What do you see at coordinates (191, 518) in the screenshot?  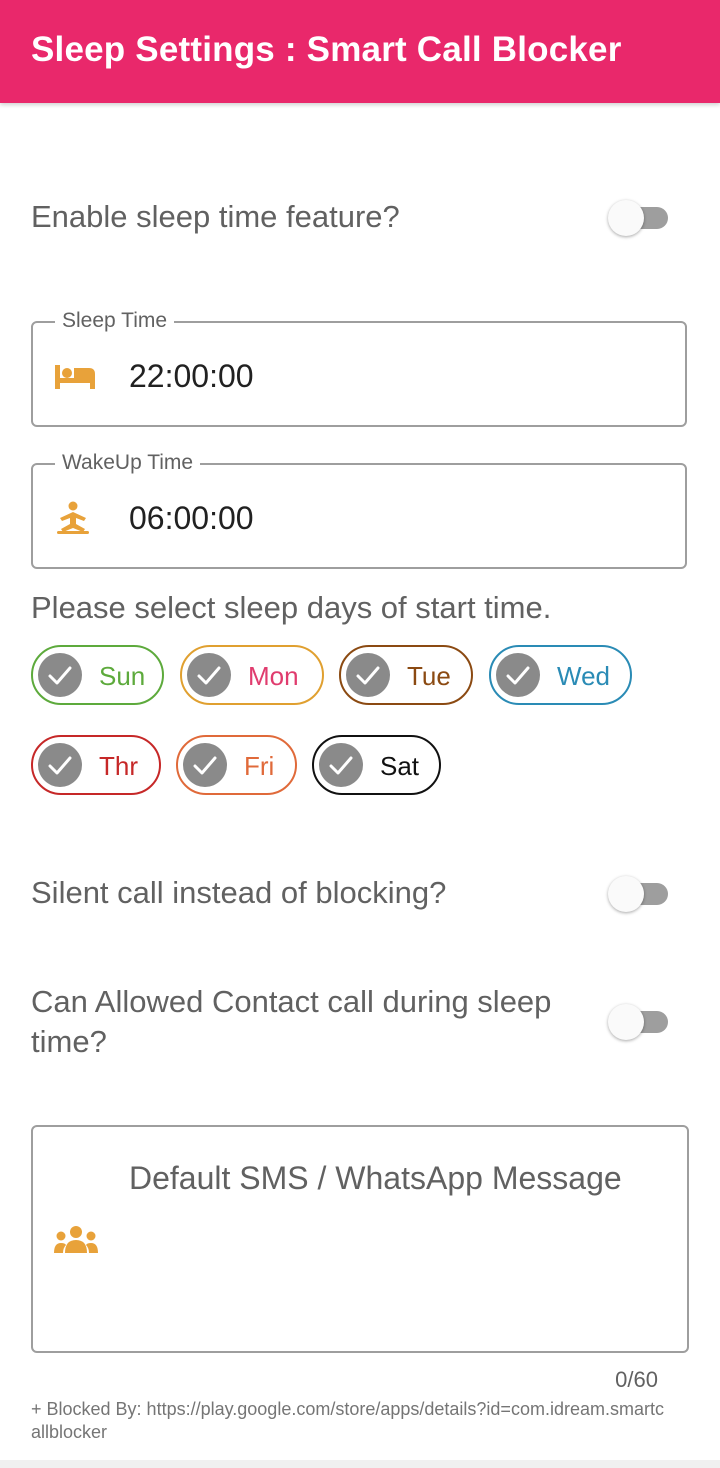 I see `wakeup-time-value: 06:00:00` at bounding box center [191, 518].